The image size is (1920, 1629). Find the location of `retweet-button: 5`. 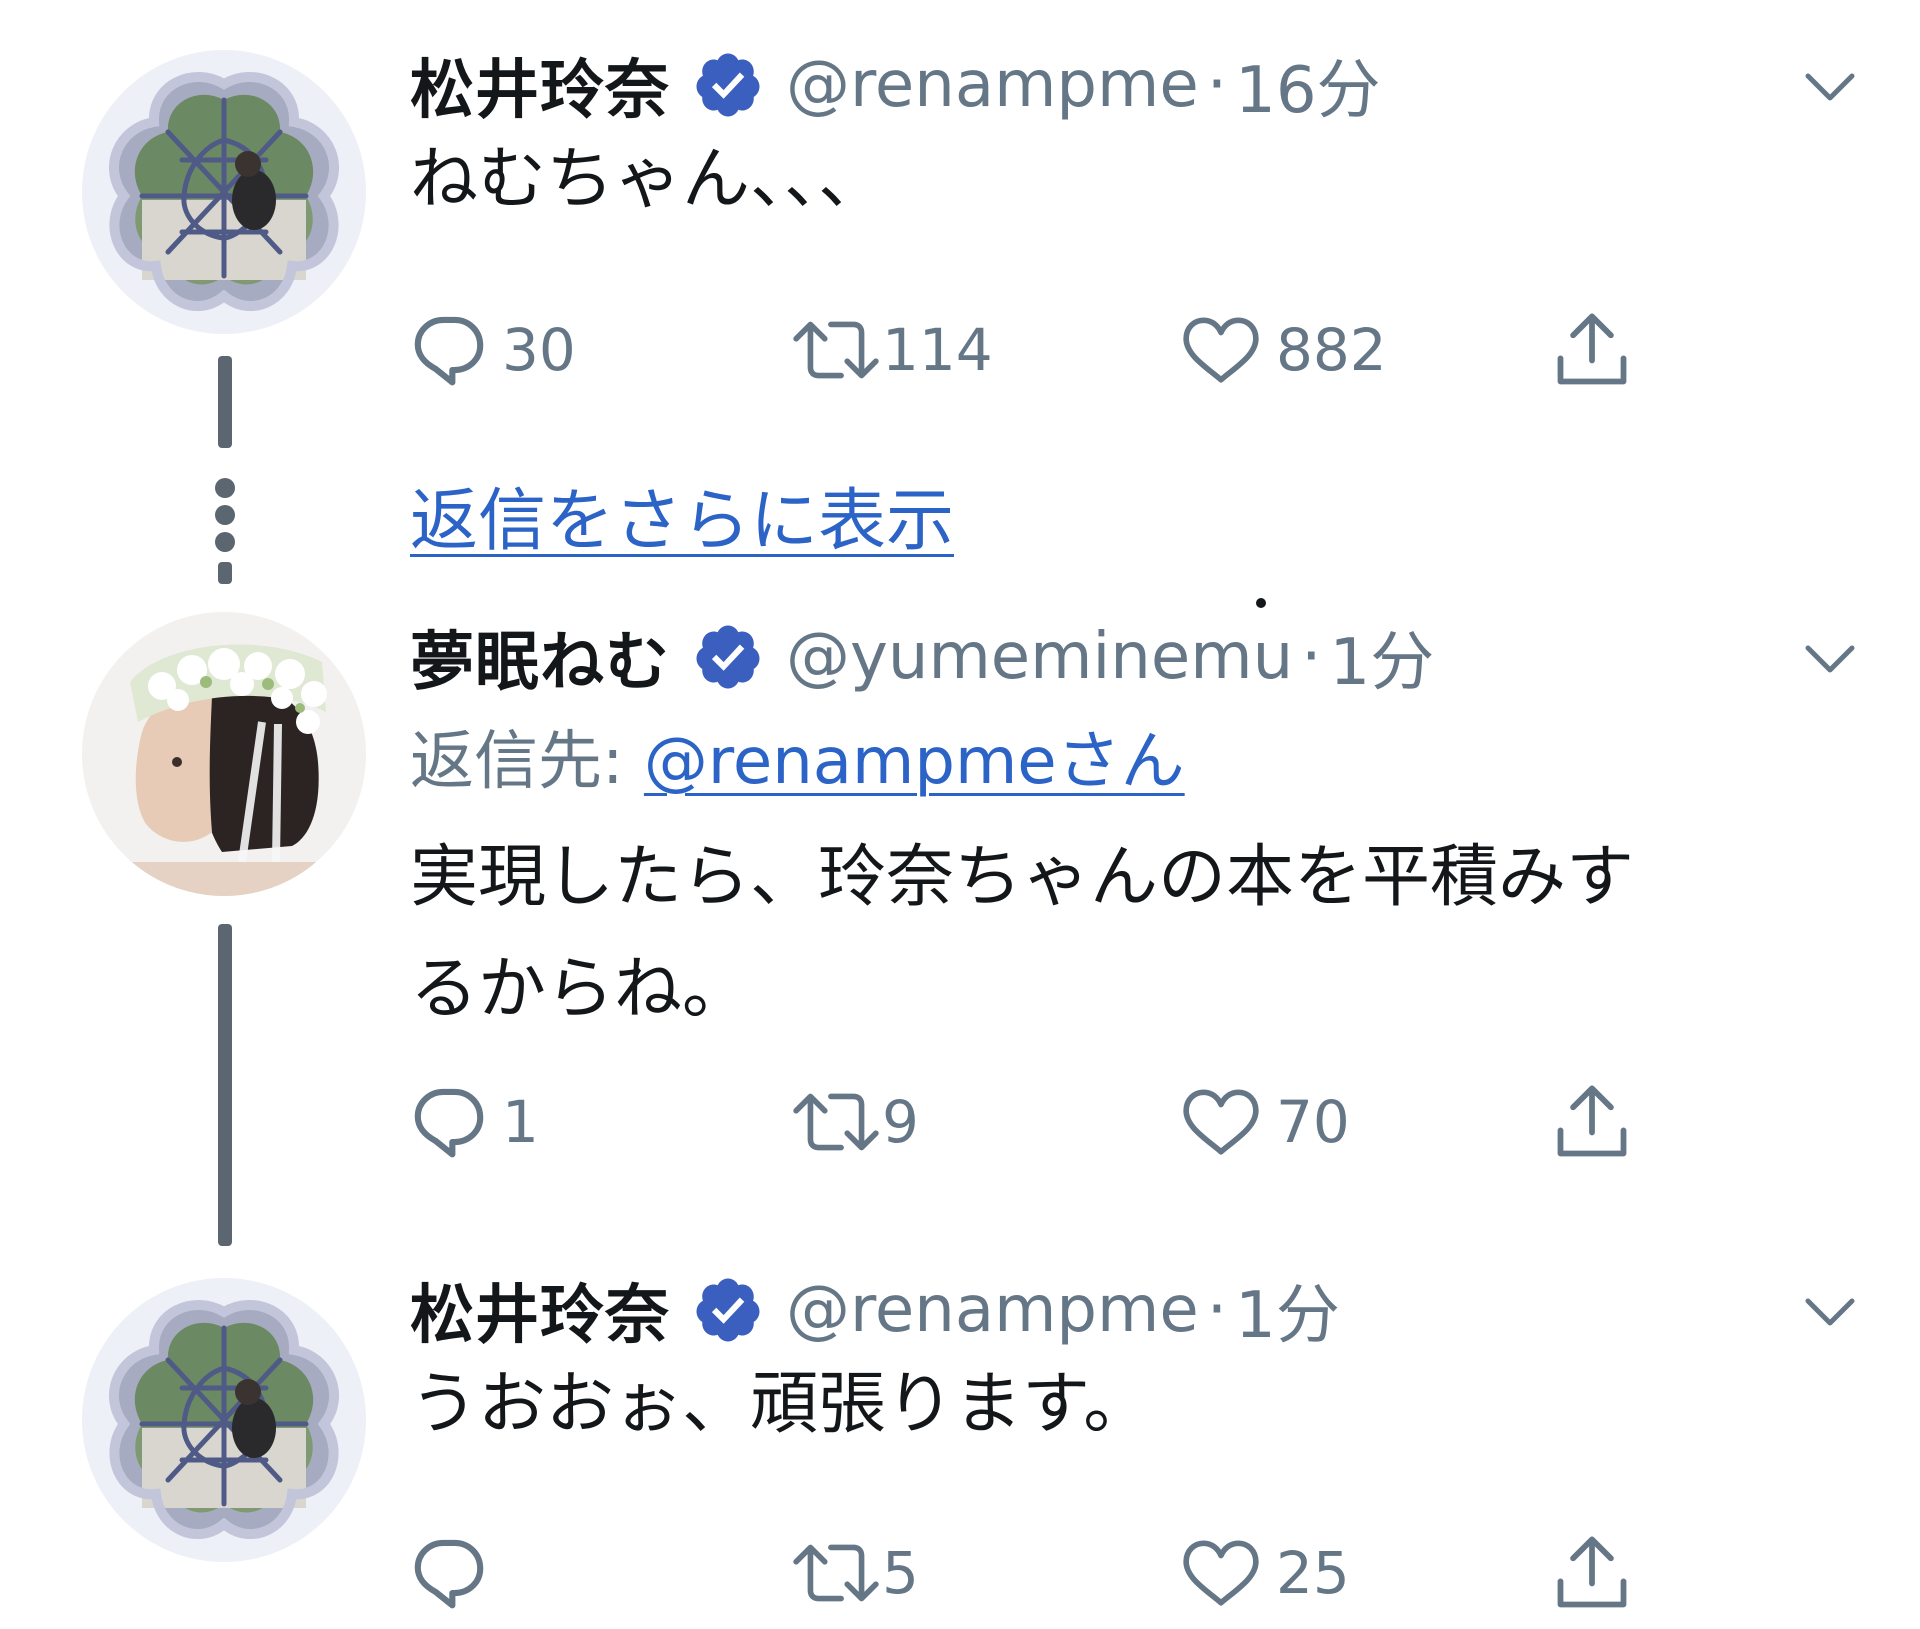

retweet-button: 5 is located at coordinates (854, 1573).